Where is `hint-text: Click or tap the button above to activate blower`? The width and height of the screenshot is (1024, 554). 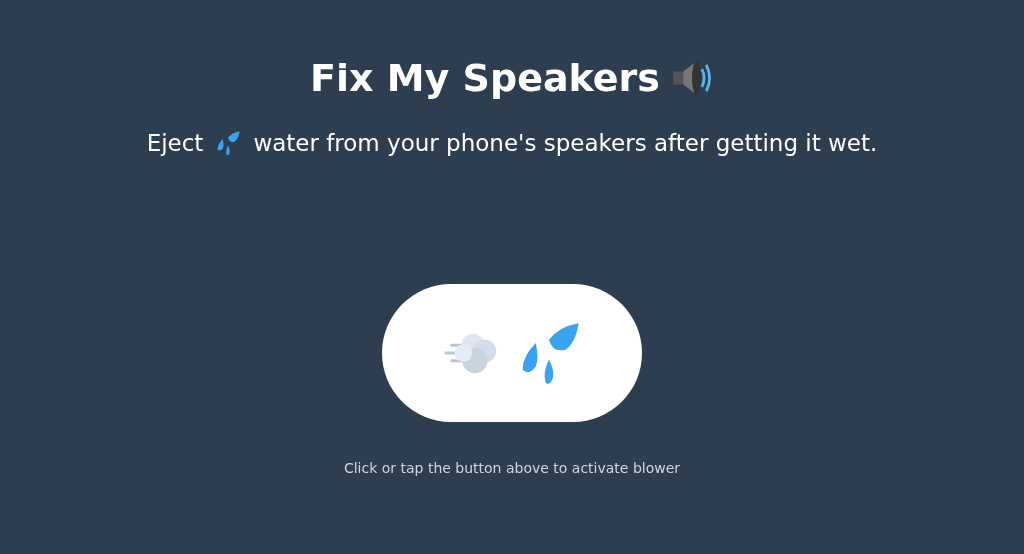
hint-text: Click or tap the button above to activate blower is located at coordinates (512, 468).